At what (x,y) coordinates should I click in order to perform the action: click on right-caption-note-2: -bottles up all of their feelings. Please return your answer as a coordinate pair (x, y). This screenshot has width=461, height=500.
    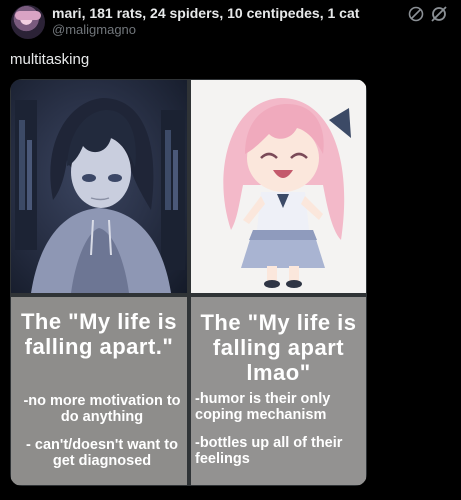
    Looking at the image, I should click on (269, 451).